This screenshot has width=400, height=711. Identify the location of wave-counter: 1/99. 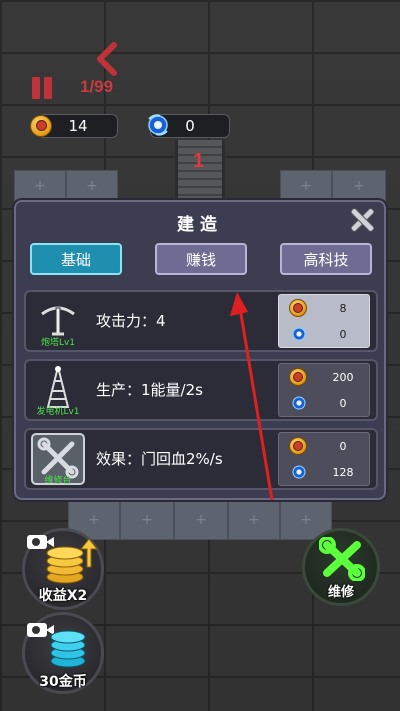
(97, 86).